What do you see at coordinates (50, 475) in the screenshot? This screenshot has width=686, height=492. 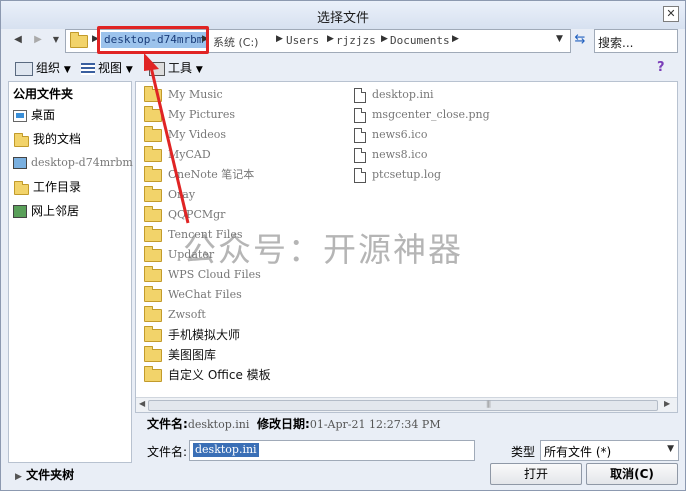 I see `folder-tree-label: 文件夹树` at bounding box center [50, 475].